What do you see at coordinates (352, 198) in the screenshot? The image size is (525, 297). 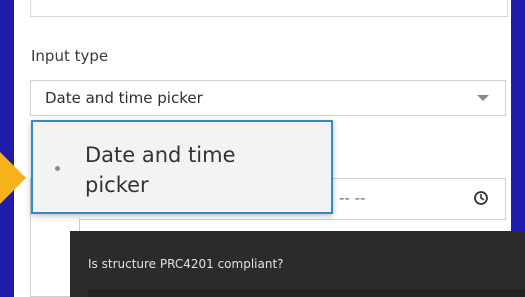 I see `date-time-placeholder: -- --` at bounding box center [352, 198].